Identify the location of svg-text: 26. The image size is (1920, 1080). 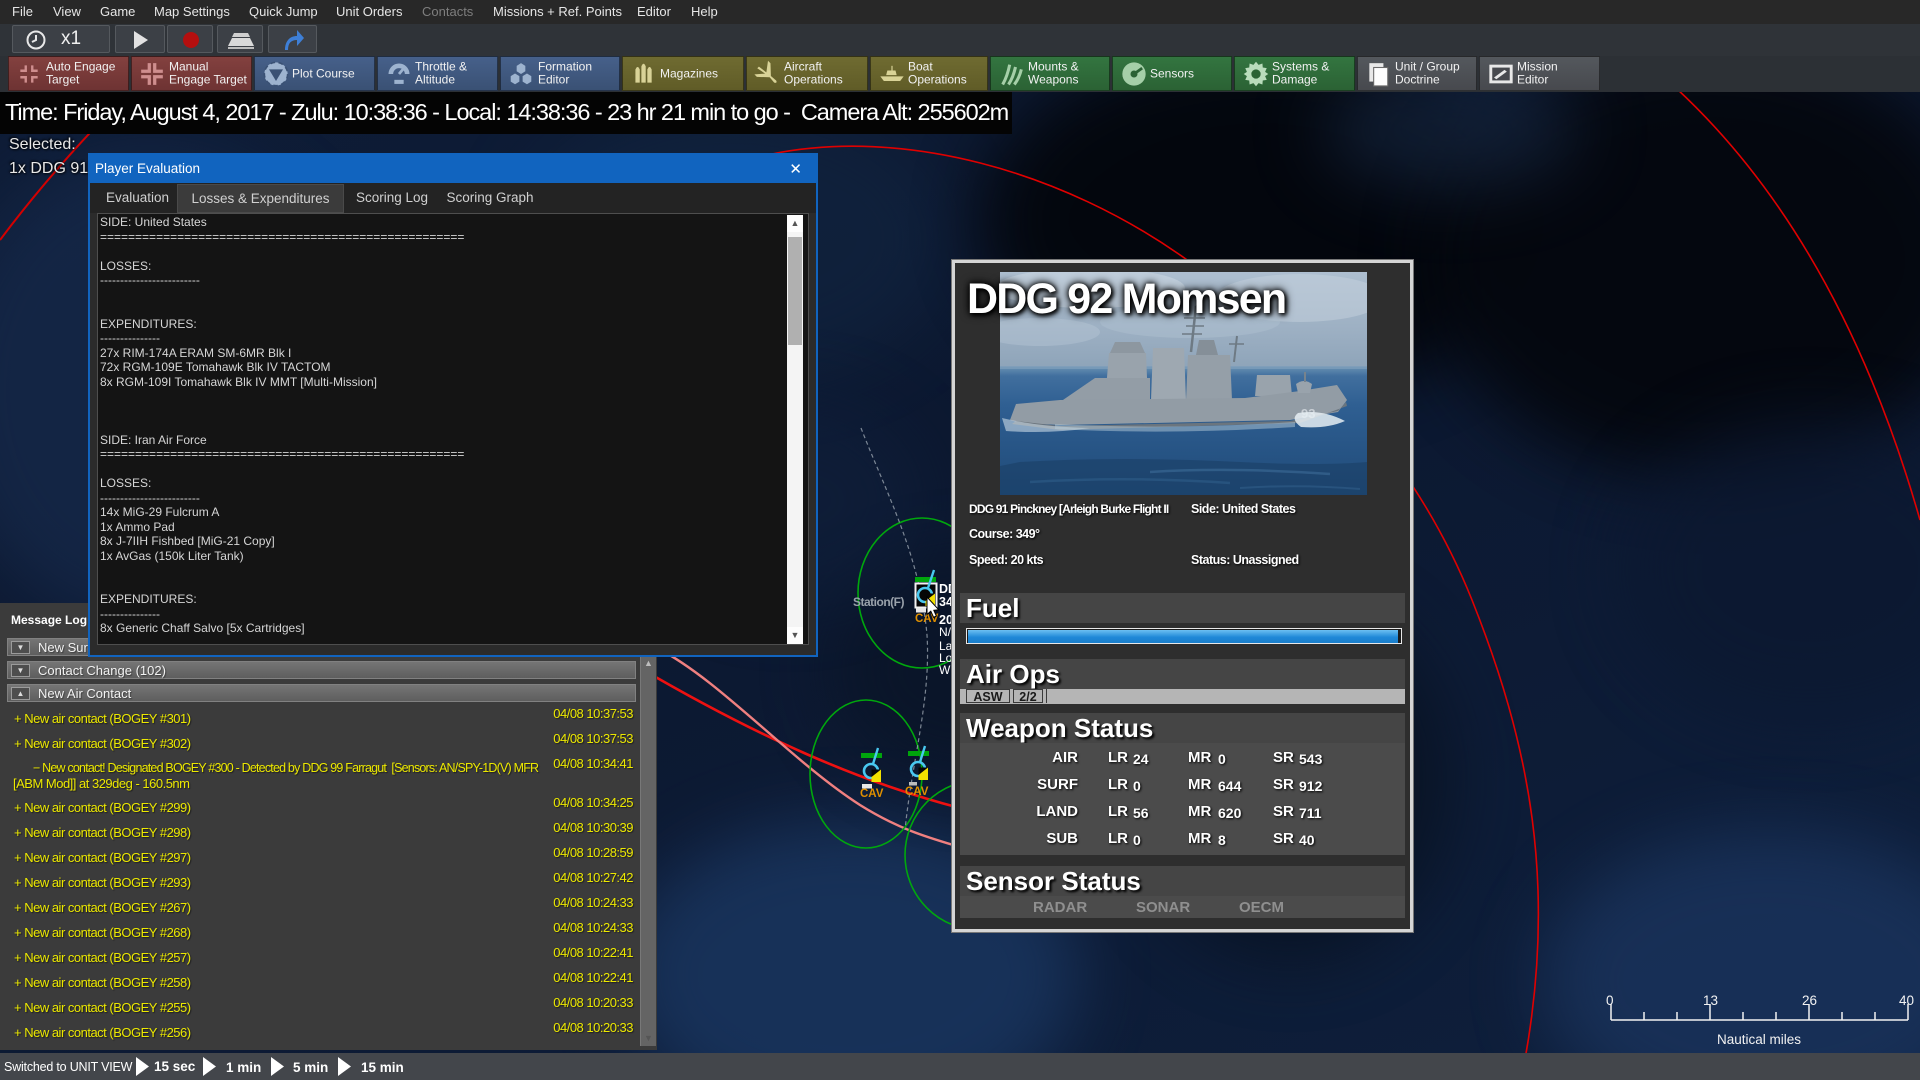
(1809, 1000).